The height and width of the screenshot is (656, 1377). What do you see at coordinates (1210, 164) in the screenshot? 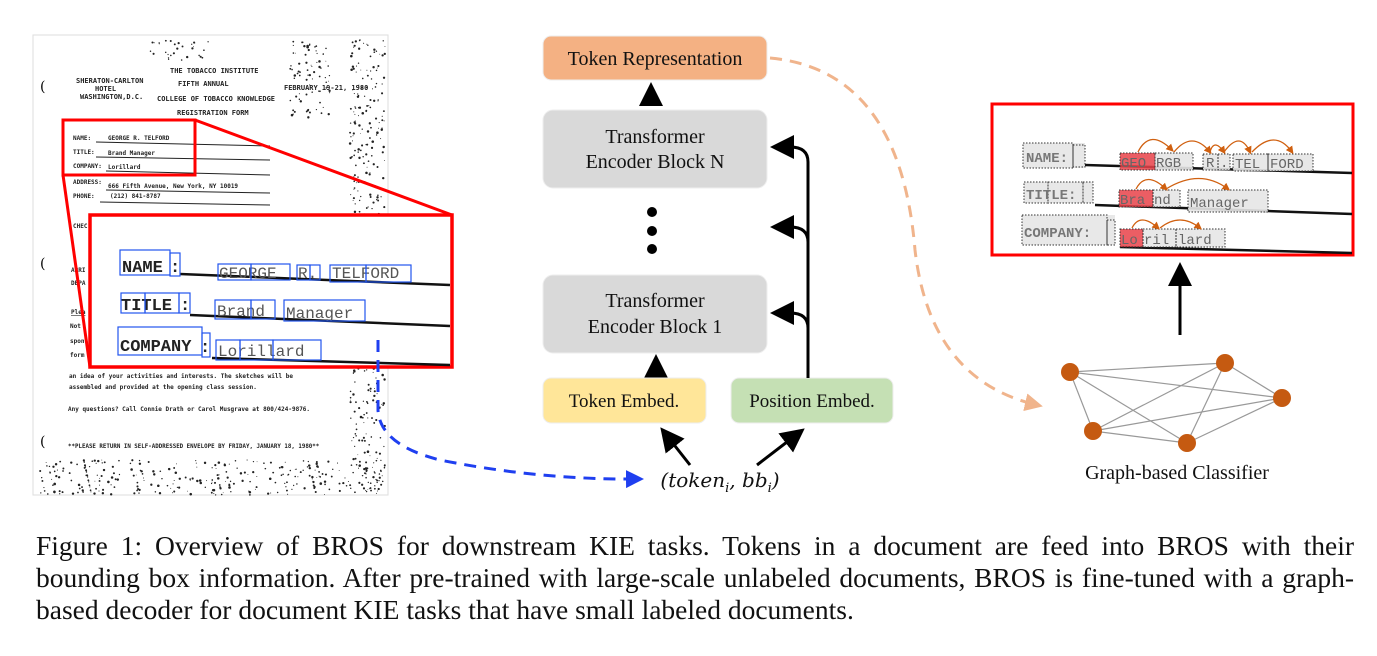
I see `classifier-token: R` at bounding box center [1210, 164].